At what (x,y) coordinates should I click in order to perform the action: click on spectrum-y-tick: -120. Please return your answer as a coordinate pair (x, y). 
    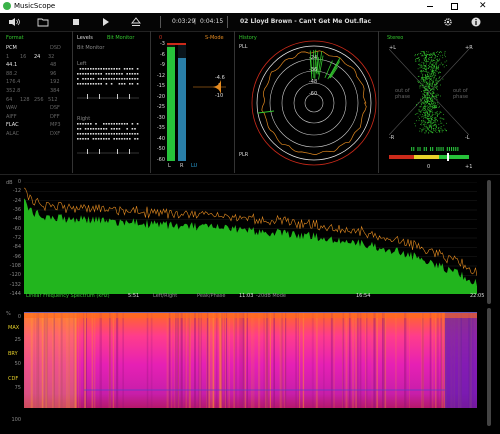
    Looking at the image, I should click on (15, 275).